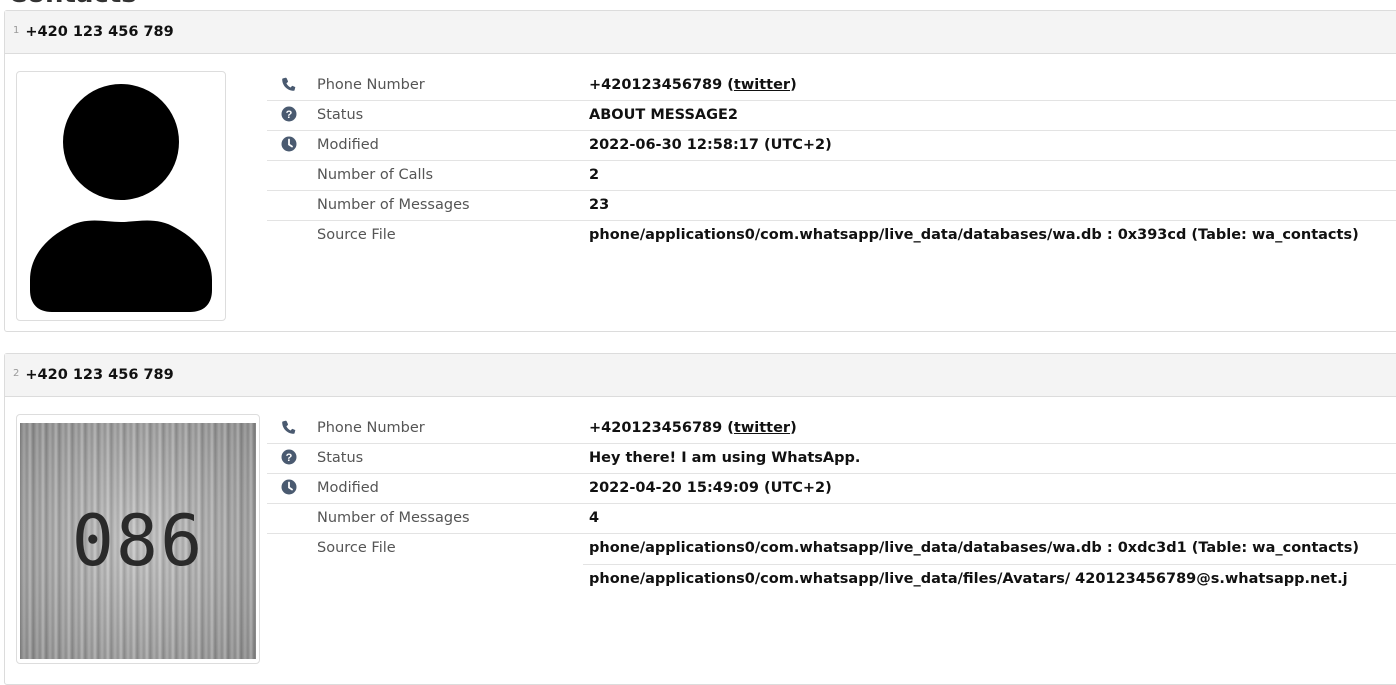 This screenshot has height=685, width=1396. Describe the element at coordinates (16, 373) in the screenshot. I see `contact-index: 2` at that location.